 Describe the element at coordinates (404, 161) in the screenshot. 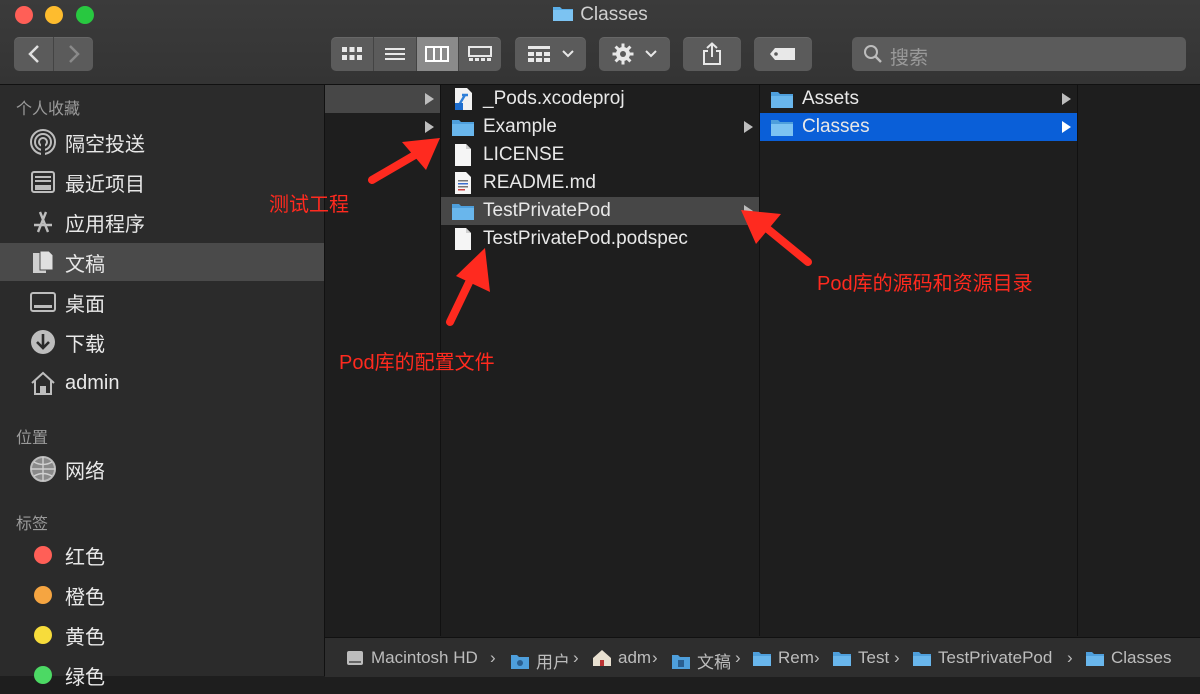

I see `annotation-arrow-test-project` at that location.